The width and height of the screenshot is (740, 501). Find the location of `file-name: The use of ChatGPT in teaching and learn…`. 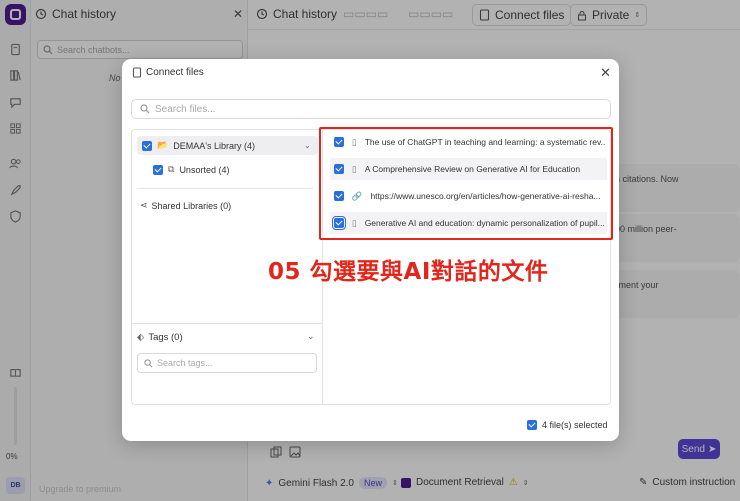

file-name: The use of ChatGPT in teaching and learn… is located at coordinates (484, 142).